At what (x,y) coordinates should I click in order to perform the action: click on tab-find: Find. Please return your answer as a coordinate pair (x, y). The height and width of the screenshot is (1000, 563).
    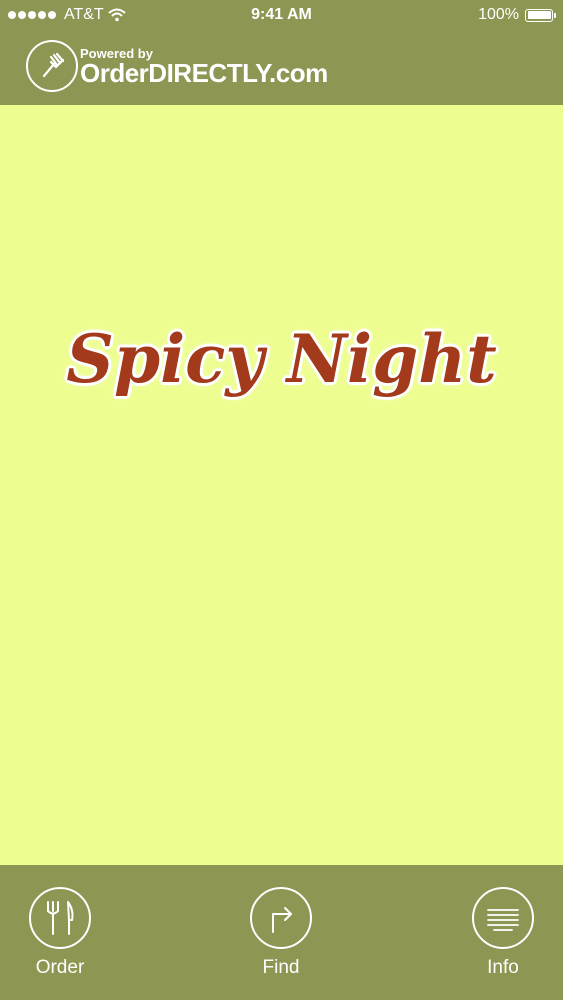
    Looking at the image, I should click on (281, 933).